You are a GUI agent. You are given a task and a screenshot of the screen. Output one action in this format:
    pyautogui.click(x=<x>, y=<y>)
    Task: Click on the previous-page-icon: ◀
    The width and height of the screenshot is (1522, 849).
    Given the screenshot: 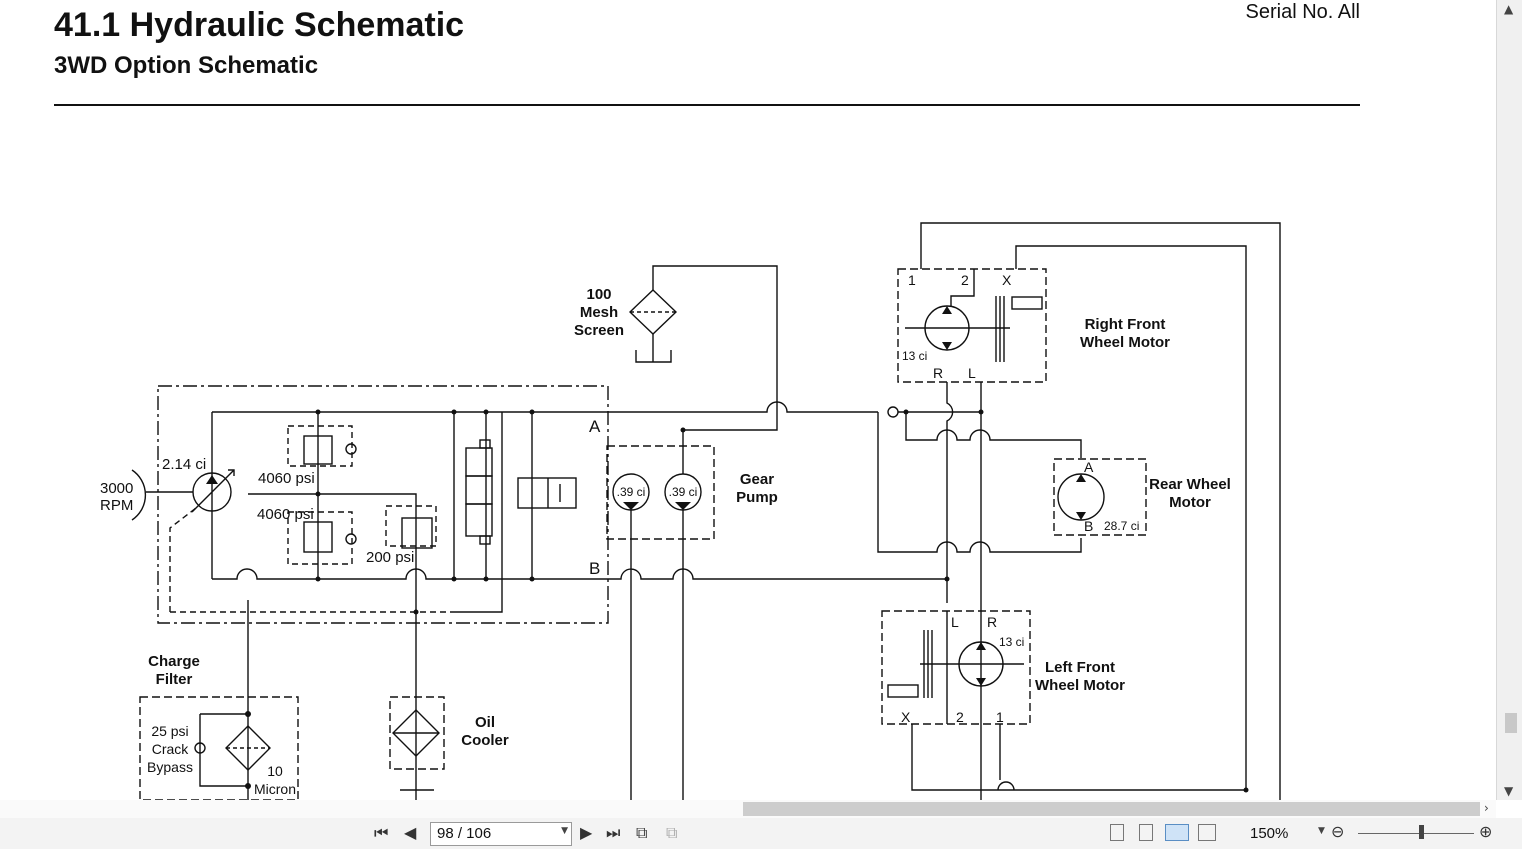 What is the action you would take?
    pyautogui.click(x=410, y=833)
    